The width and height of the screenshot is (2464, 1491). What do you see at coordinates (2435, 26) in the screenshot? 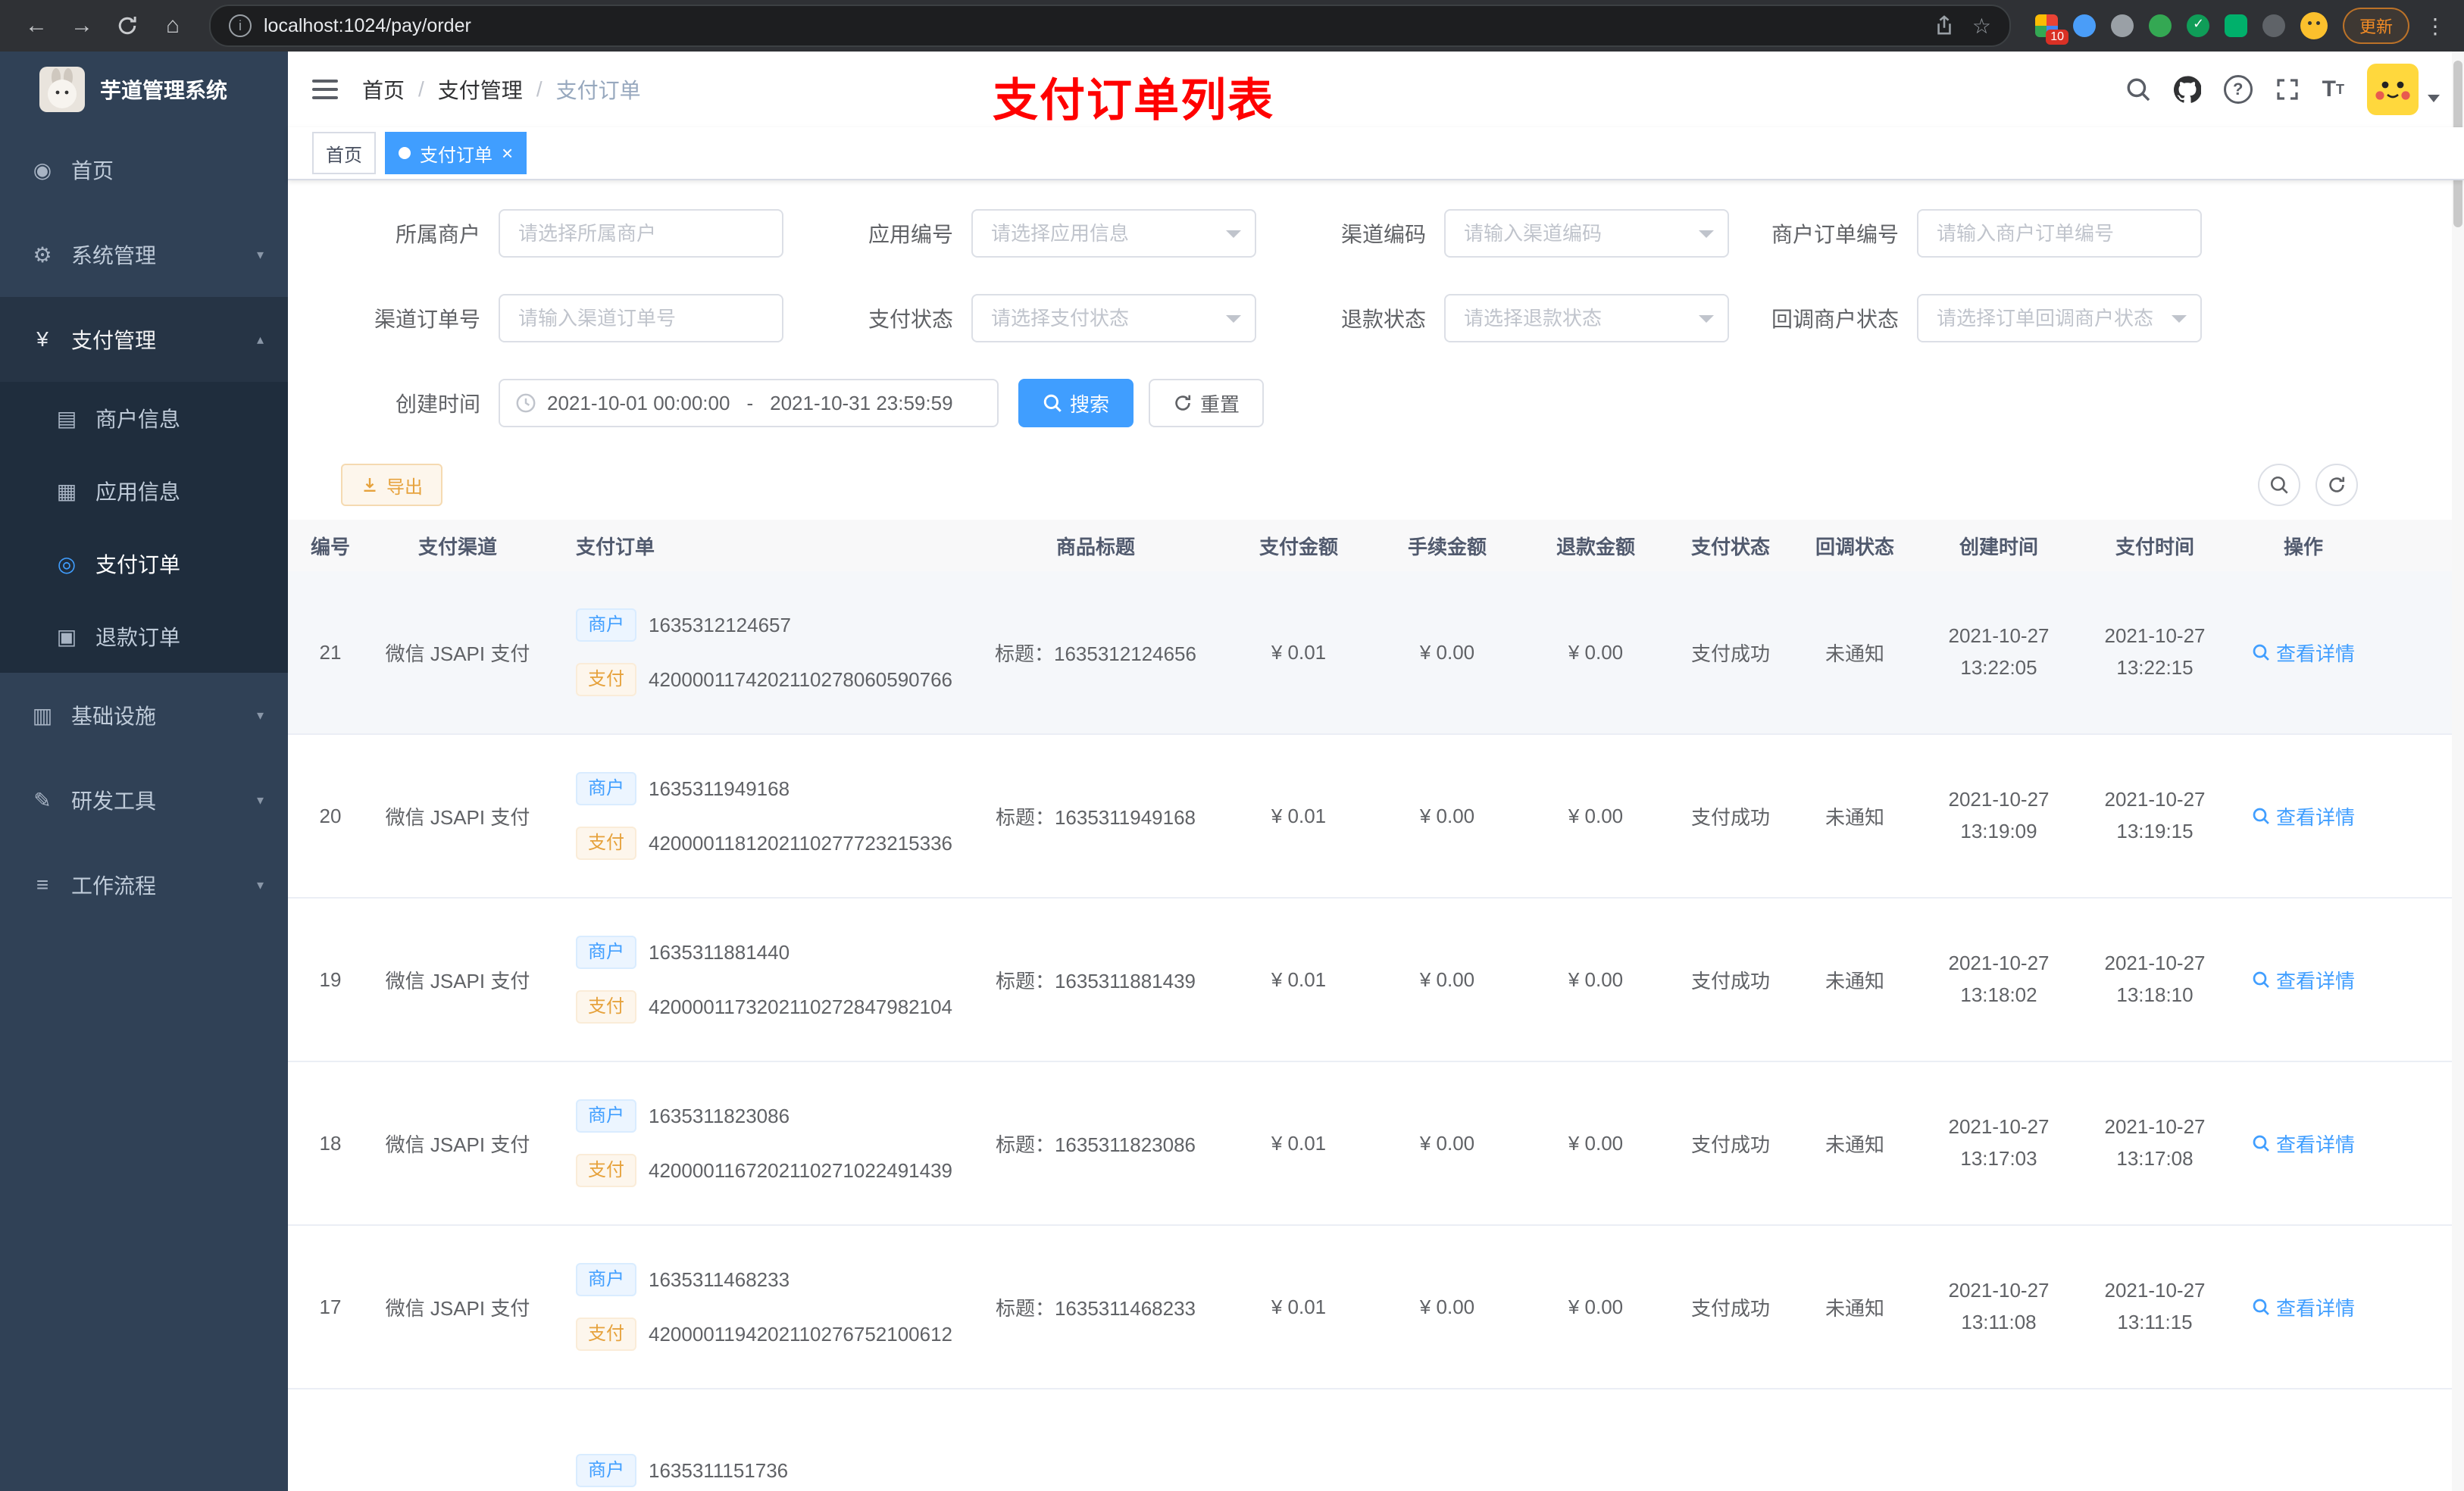
I see `browser-menu-icon: ⋮` at bounding box center [2435, 26].